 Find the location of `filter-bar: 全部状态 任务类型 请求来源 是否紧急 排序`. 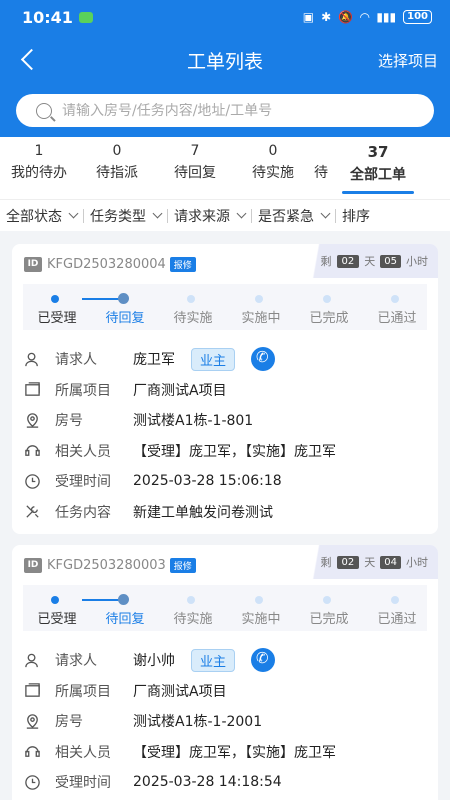

filter-bar: 全部状态 任务类型 请求来源 是否紧急 排序 is located at coordinates (225, 215).